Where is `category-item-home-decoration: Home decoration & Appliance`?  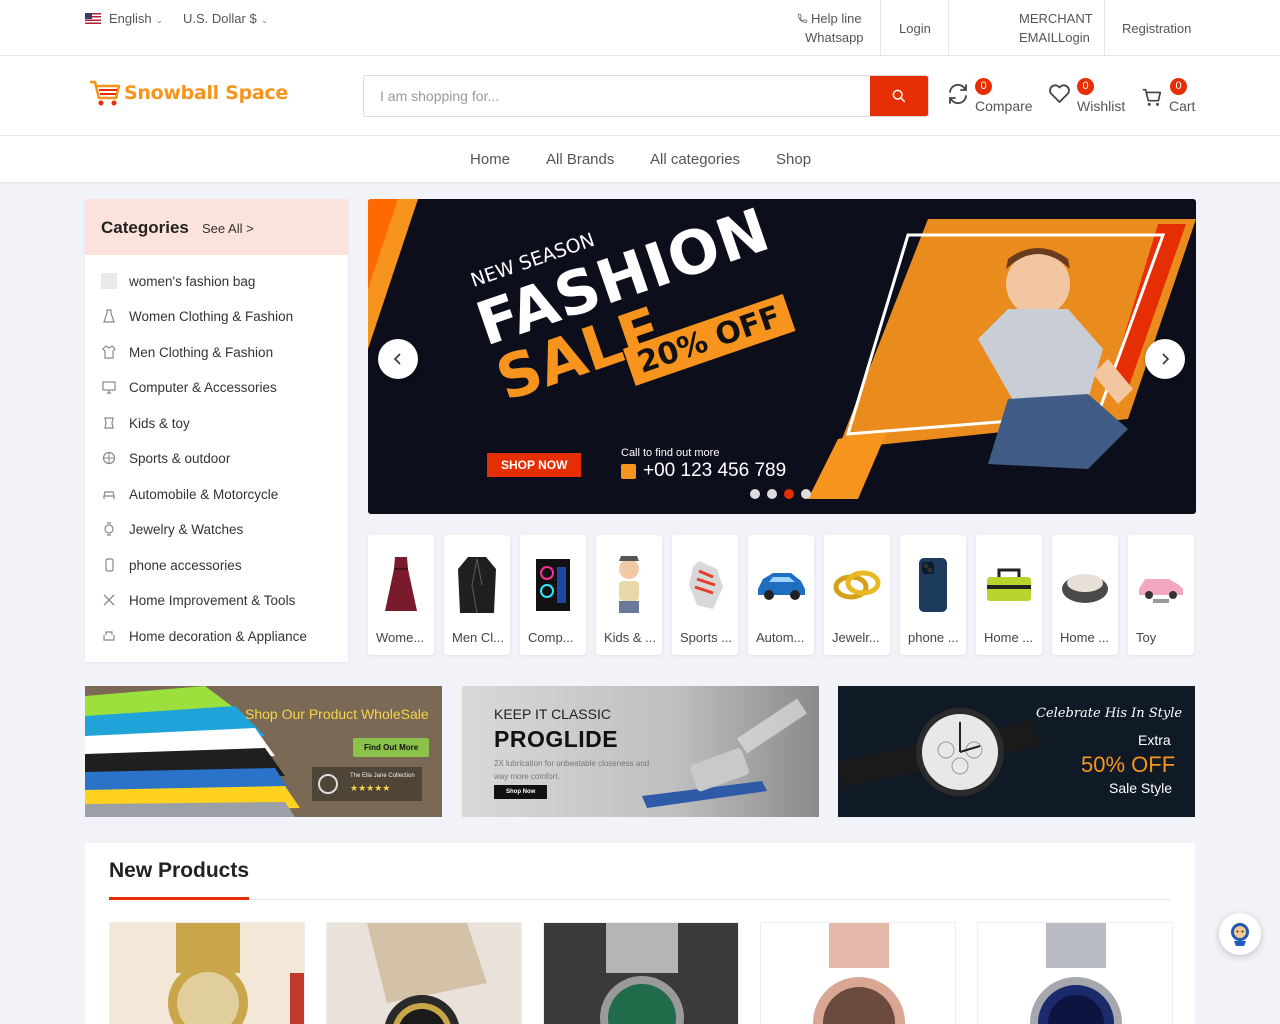
category-item-home-decoration: Home decoration & Appliance is located at coordinates (204, 636).